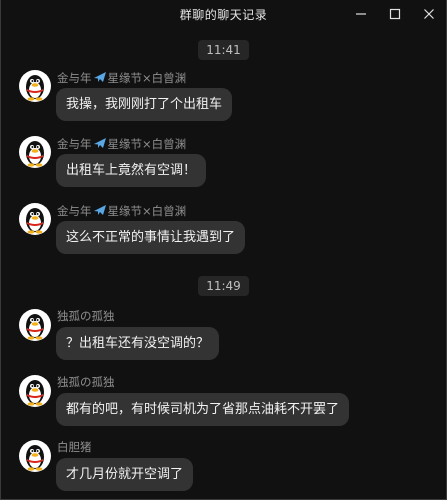 The width and height of the screenshot is (447, 500). I want to click on message-bubble: 我操，我刚刚打了个出租车, so click(144, 104).